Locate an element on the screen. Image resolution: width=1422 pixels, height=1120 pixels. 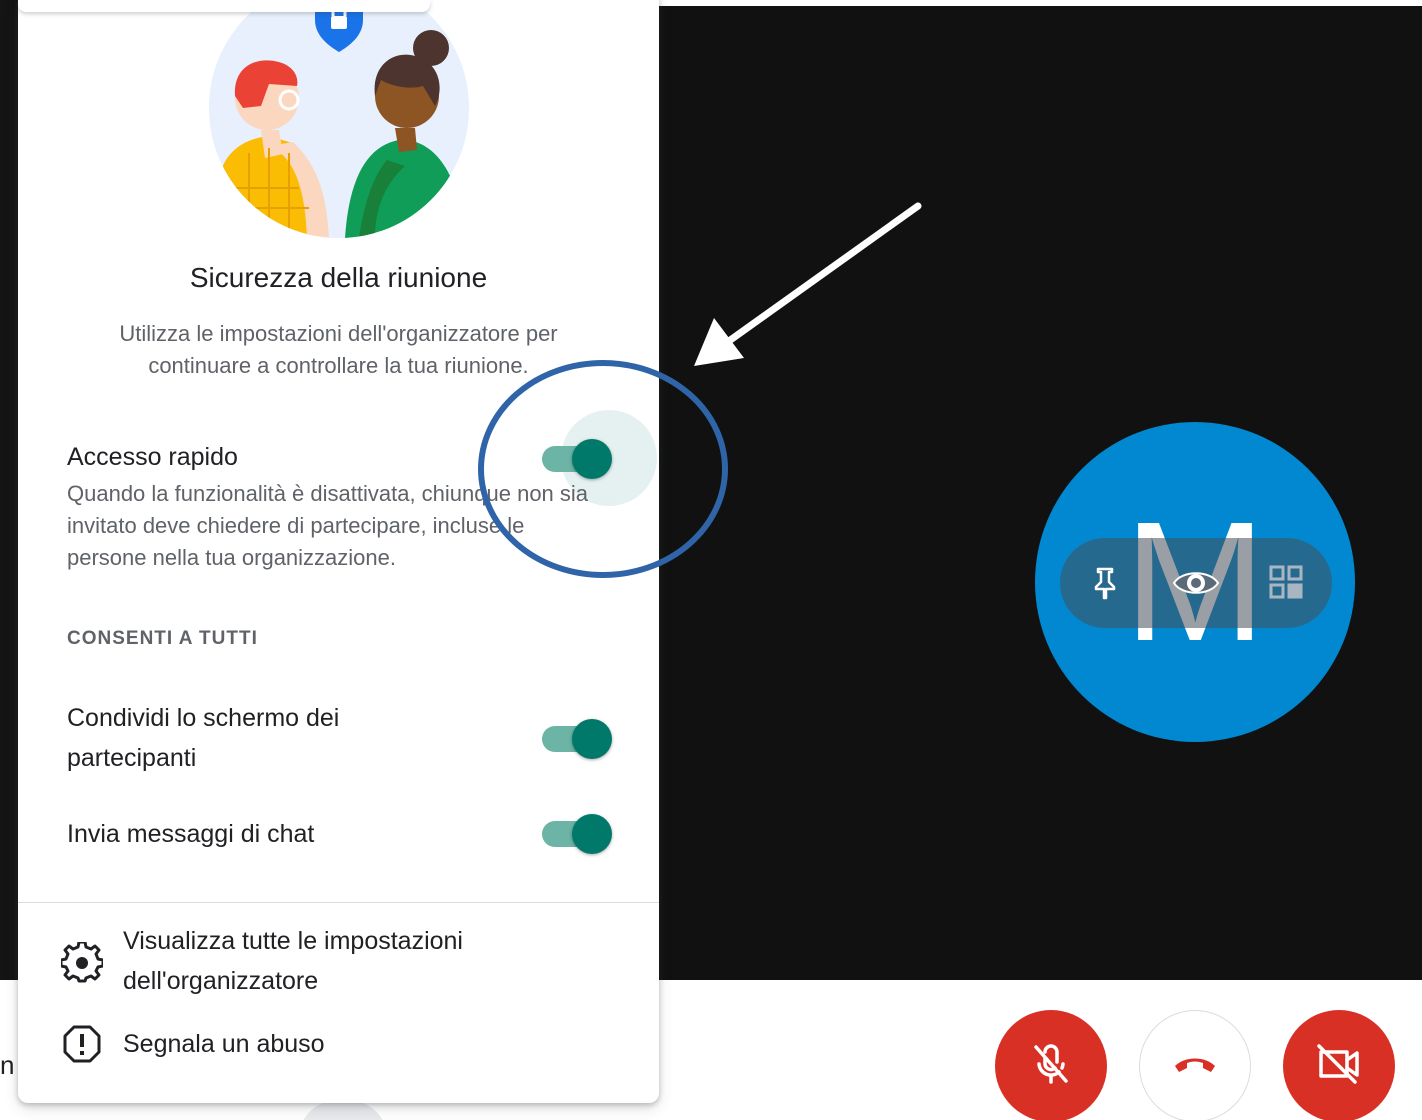
eye-icon is located at coordinates (1196, 583).